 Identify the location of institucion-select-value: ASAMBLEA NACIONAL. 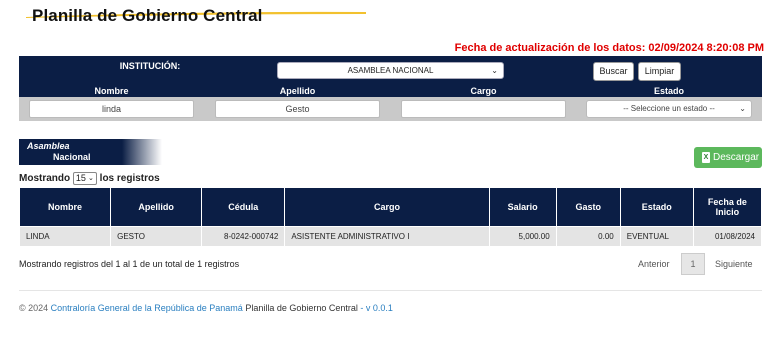
(390, 70).